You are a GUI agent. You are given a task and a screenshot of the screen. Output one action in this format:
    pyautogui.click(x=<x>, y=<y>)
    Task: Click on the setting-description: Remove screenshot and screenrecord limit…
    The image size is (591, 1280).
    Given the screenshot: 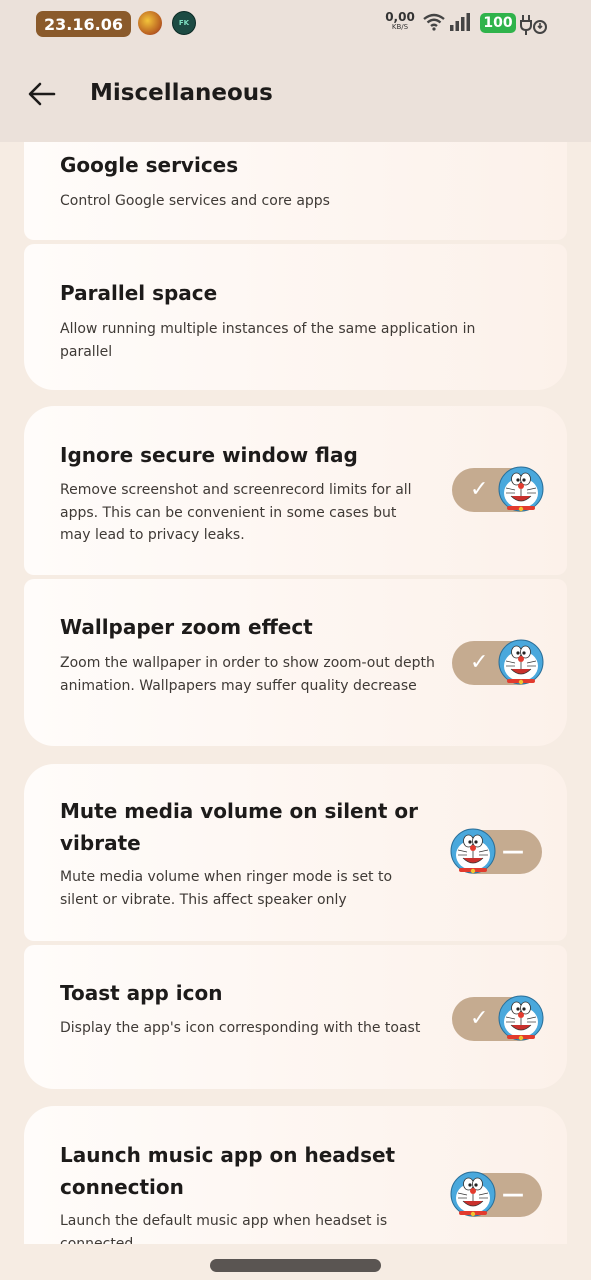 What is the action you would take?
    pyautogui.click(x=236, y=512)
    